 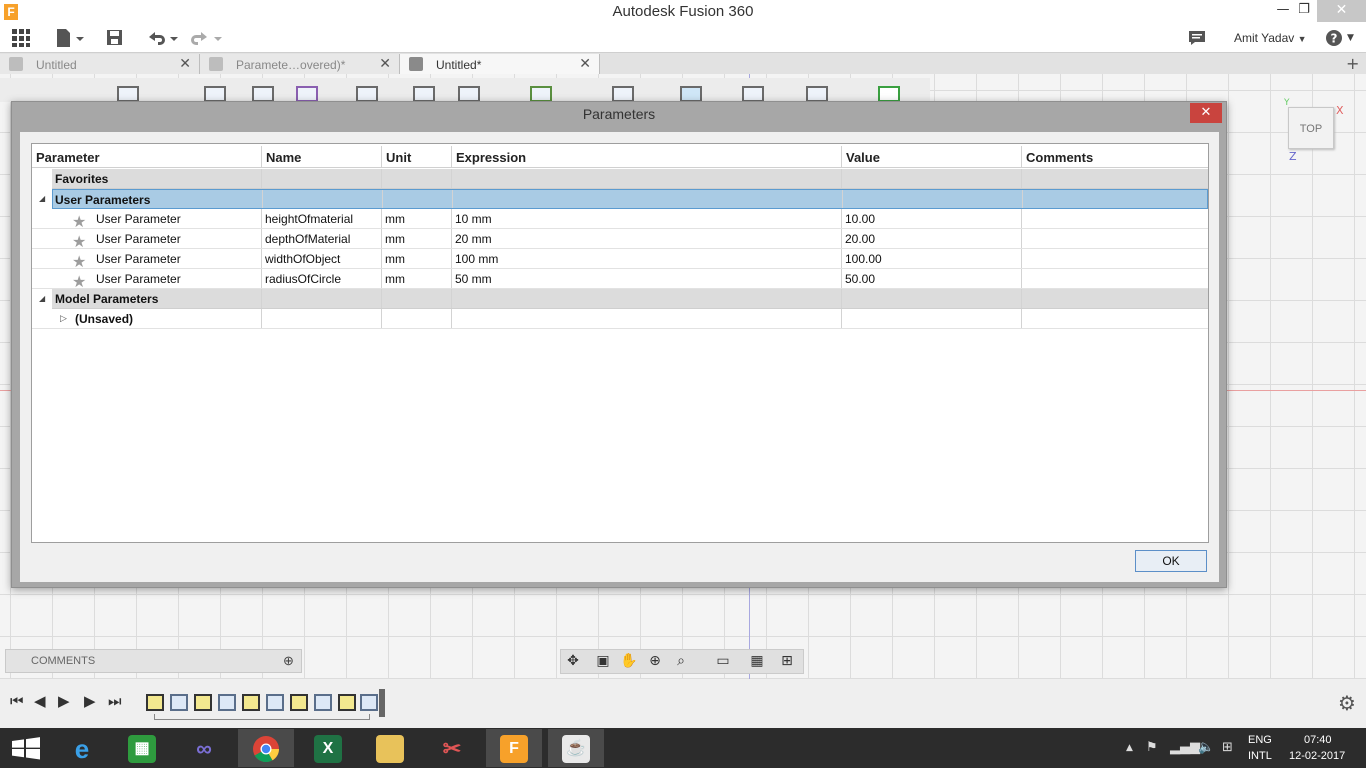 What do you see at coordinates (424, 94) in the screenshot?
I see `align-icon` at bounding box center [424, 94].